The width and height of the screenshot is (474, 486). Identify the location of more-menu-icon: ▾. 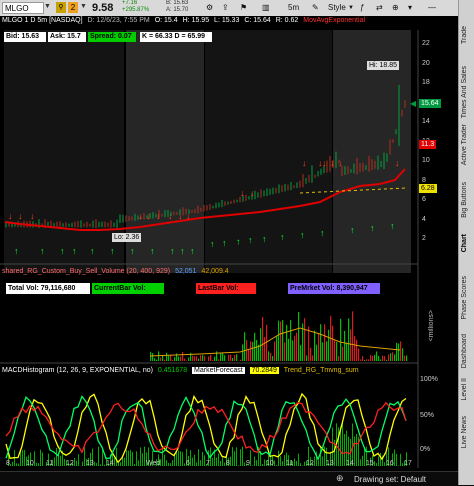
(410, 7).